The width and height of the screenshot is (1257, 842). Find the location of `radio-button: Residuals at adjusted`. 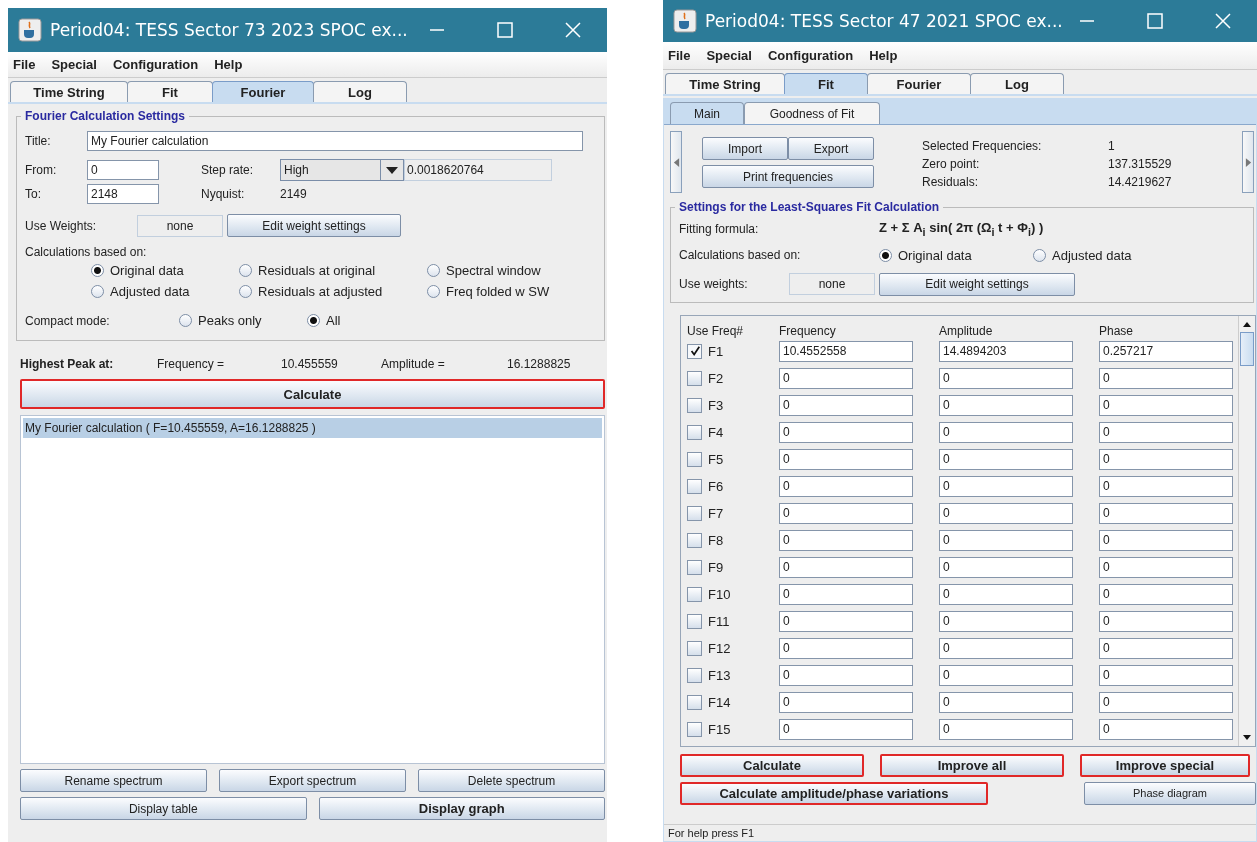

radio-button: Residuals at adjusted is located at coordinates (333, 291).